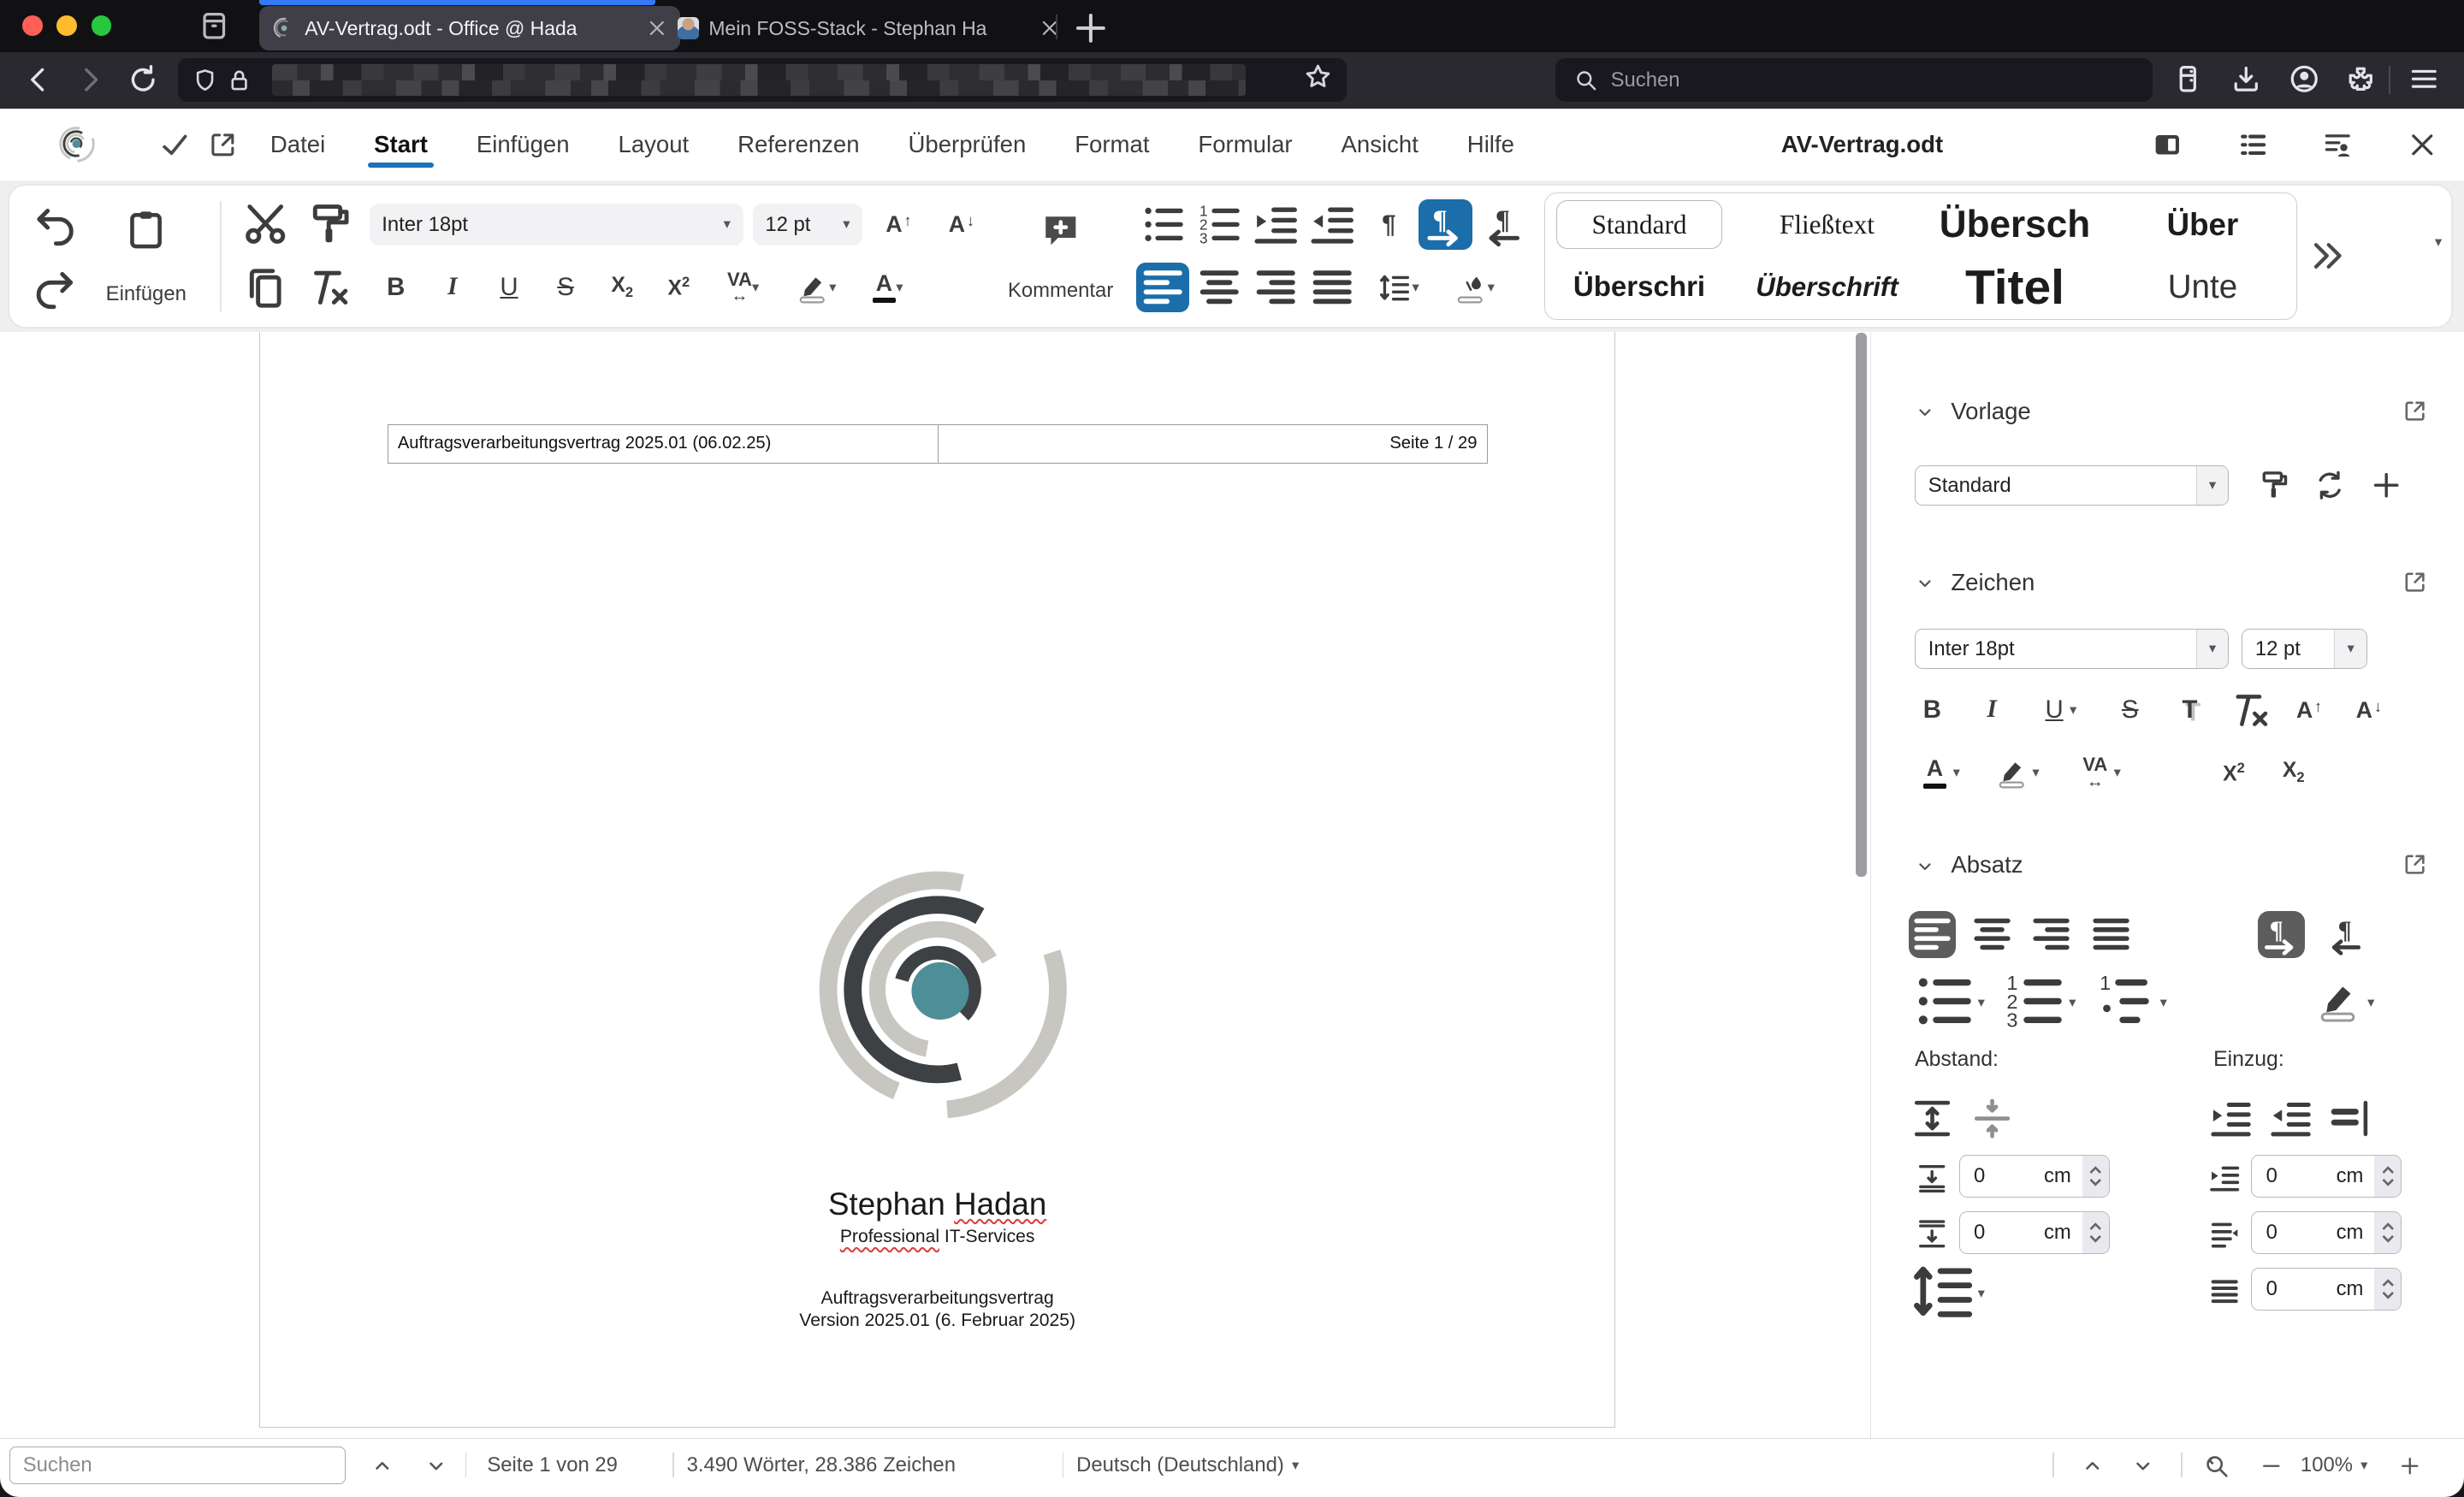 This screenshot has height=1497, width=2464. What do you see at coordinates (1187, 1465) in the screenshot?
I see `language-selector: Deutsch (Deutschland) ▾` at bounding box center [1187, 1465].